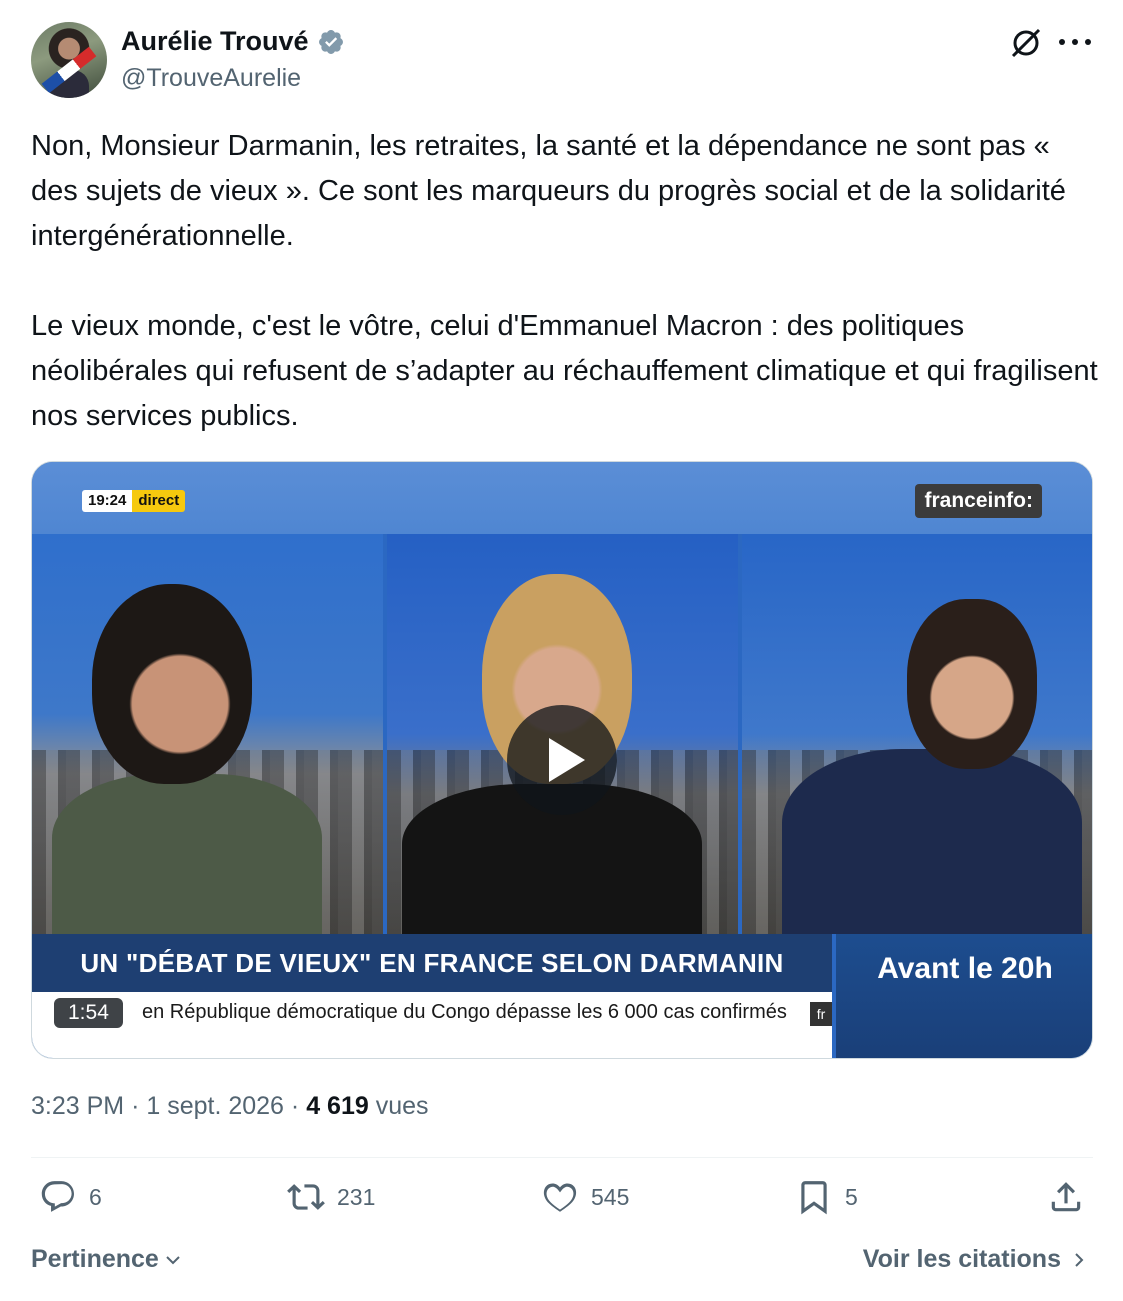  I want to click on bookmark-count: 5, so click(851, 1196).